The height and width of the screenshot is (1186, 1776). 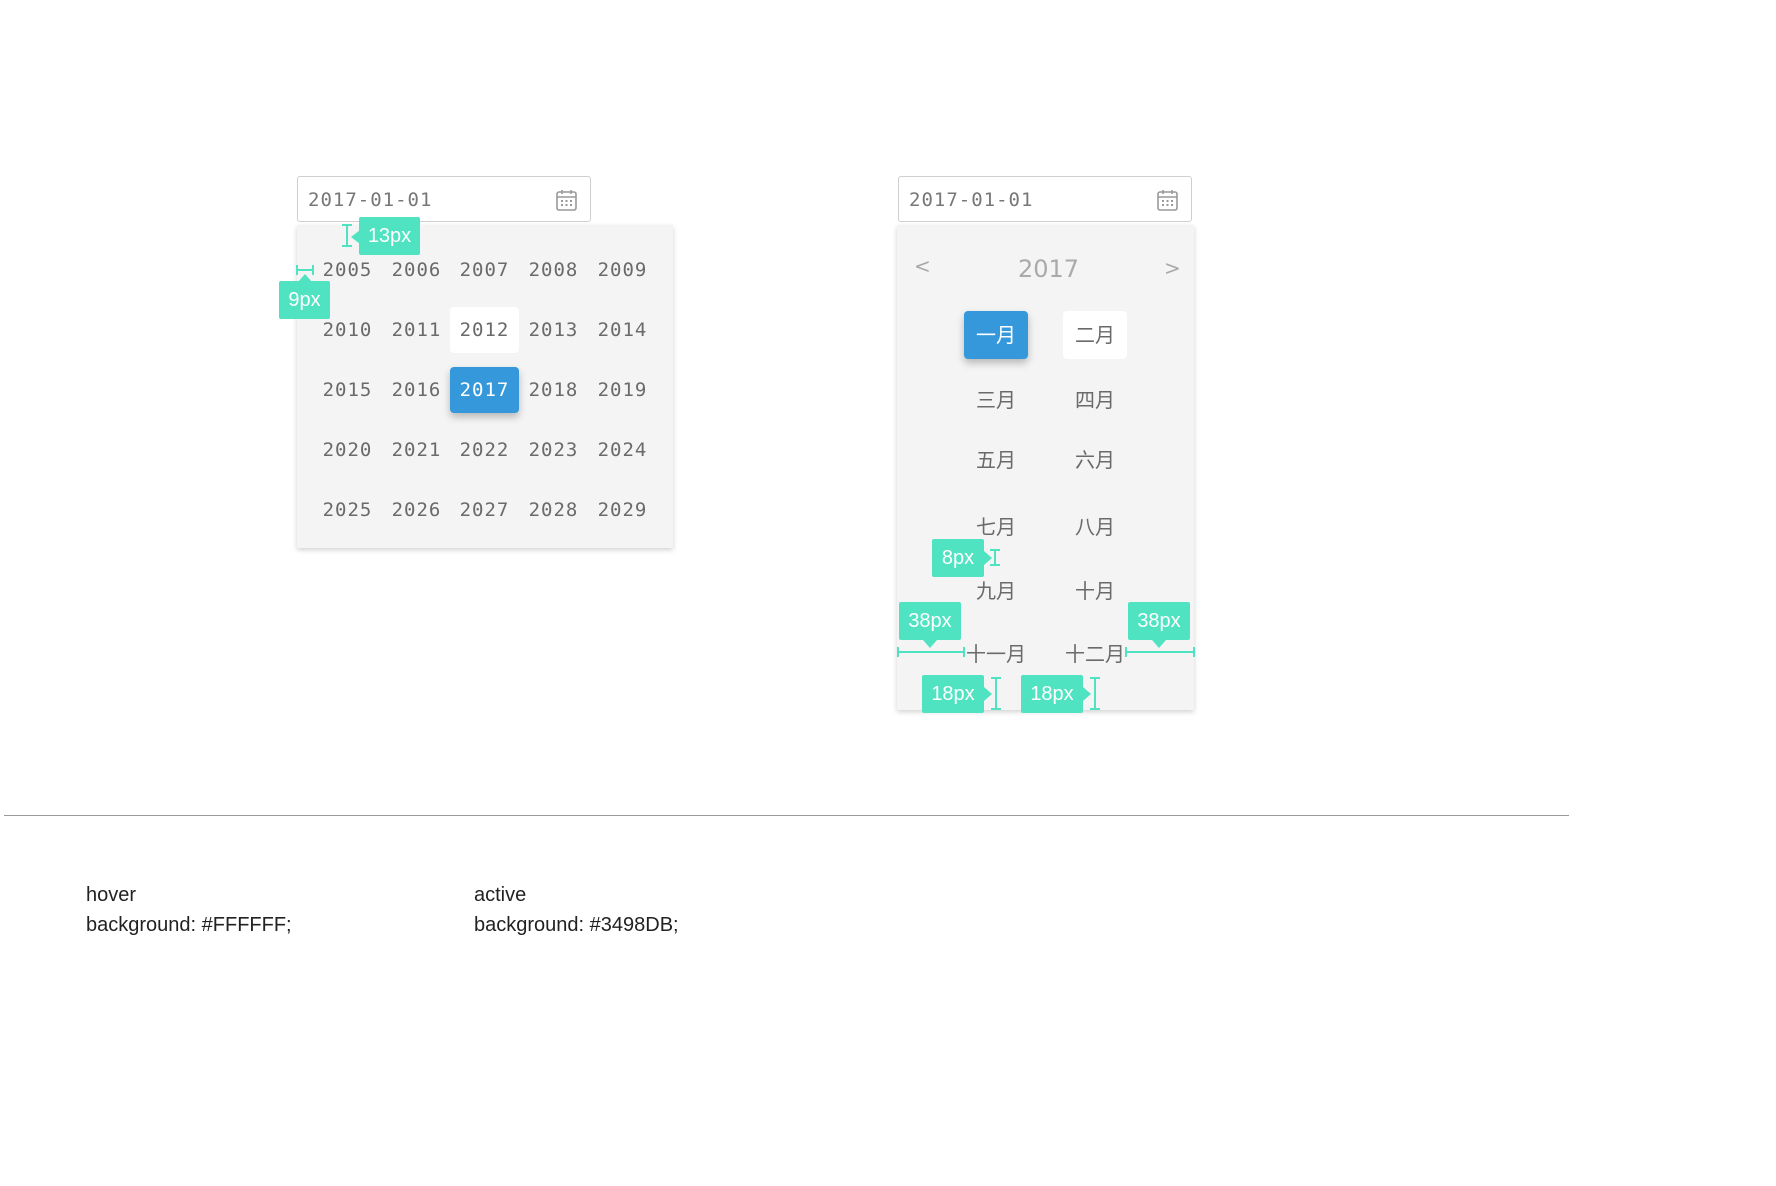 What do you see at coordinates (370, 200) in the screenshot?
I see `left-date-value: 2017-01-01` at bounding box center [370, 200].